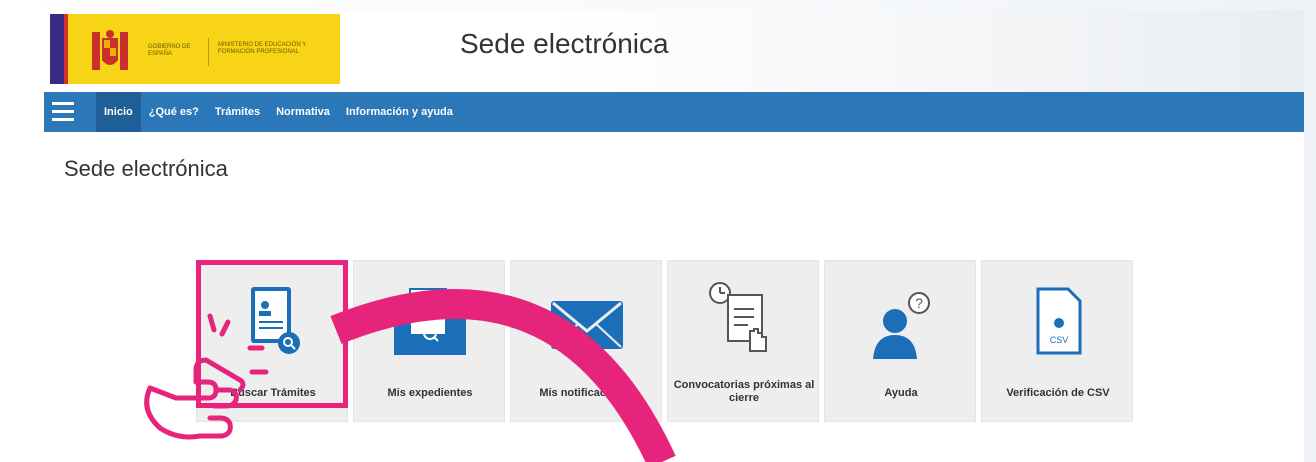 Image resolution: width=1316 pixels, height=462 pixels. I want to click on tile-label: Ayuda, so click(901, 393).